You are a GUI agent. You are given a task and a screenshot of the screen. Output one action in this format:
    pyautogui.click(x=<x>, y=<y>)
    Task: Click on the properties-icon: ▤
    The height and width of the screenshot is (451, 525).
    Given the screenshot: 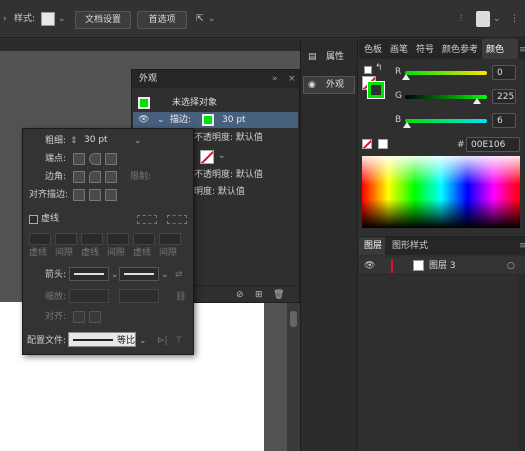 What is the action you would take?
    pyautogui.click(x=312, y=57)
    